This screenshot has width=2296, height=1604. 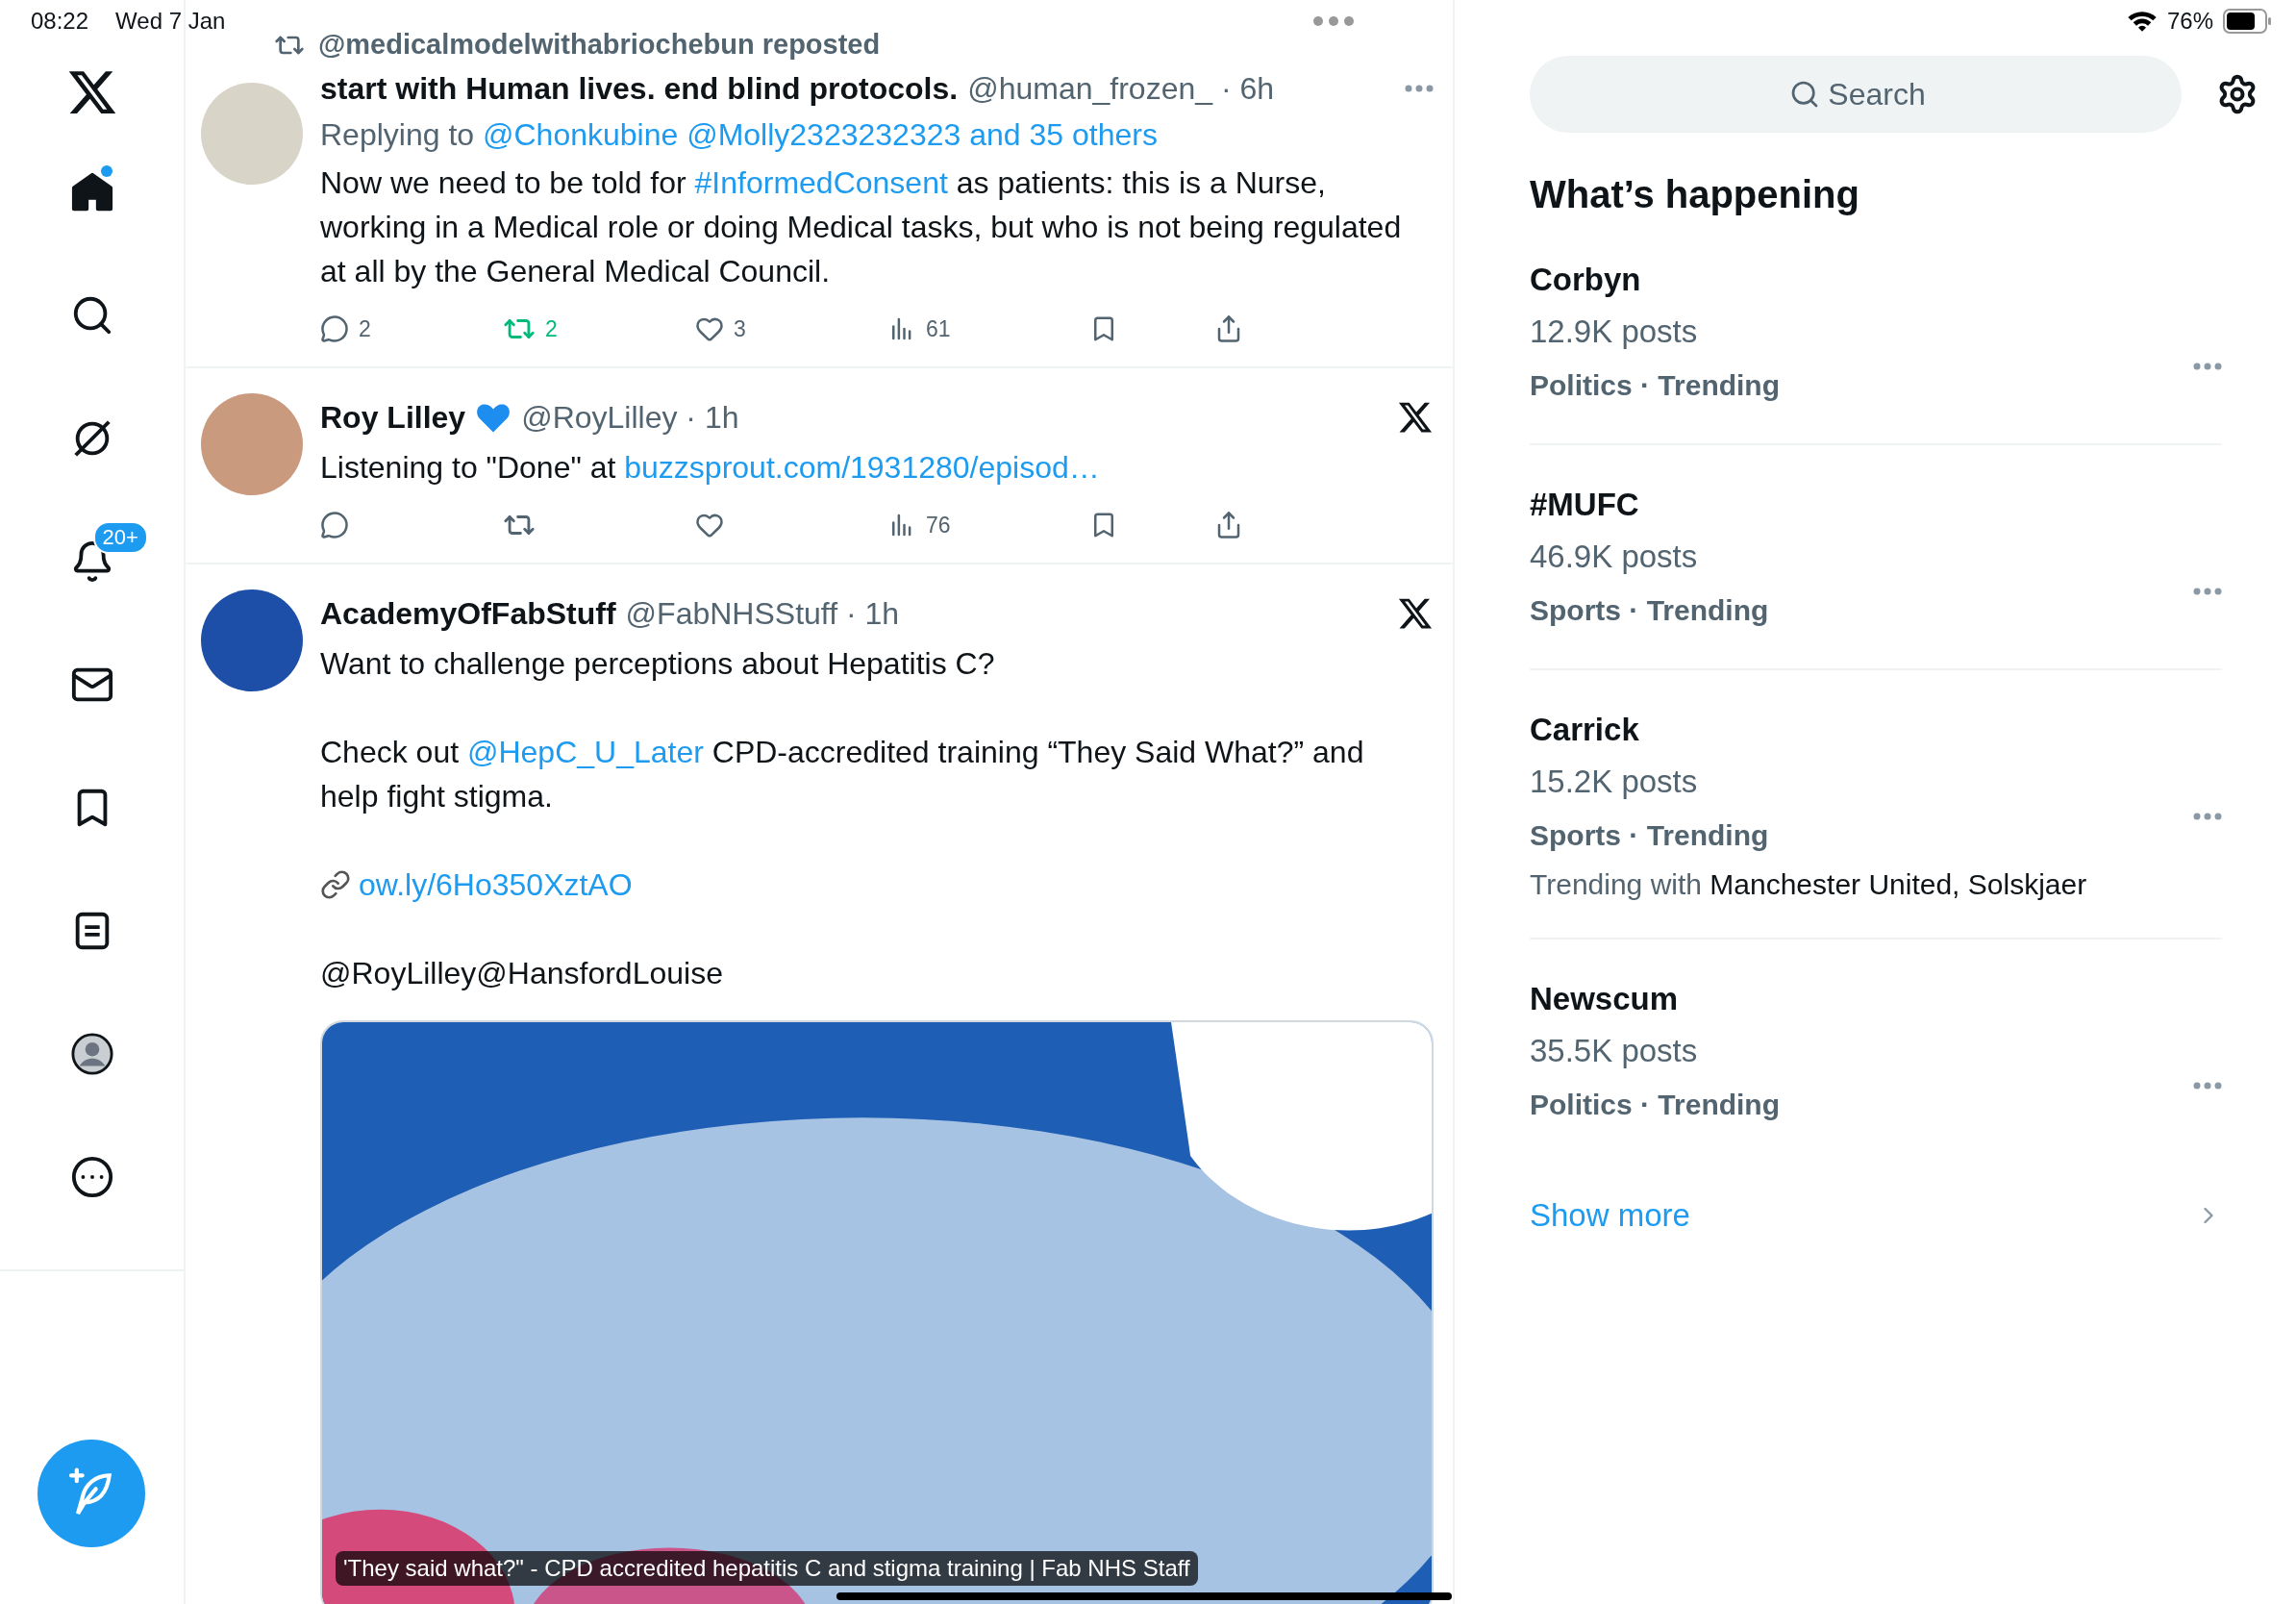 What do you see at coordinates (1695, 194) in the screenshot?
I see `section-title: What’s happening` at bounding box center [1695, 194].